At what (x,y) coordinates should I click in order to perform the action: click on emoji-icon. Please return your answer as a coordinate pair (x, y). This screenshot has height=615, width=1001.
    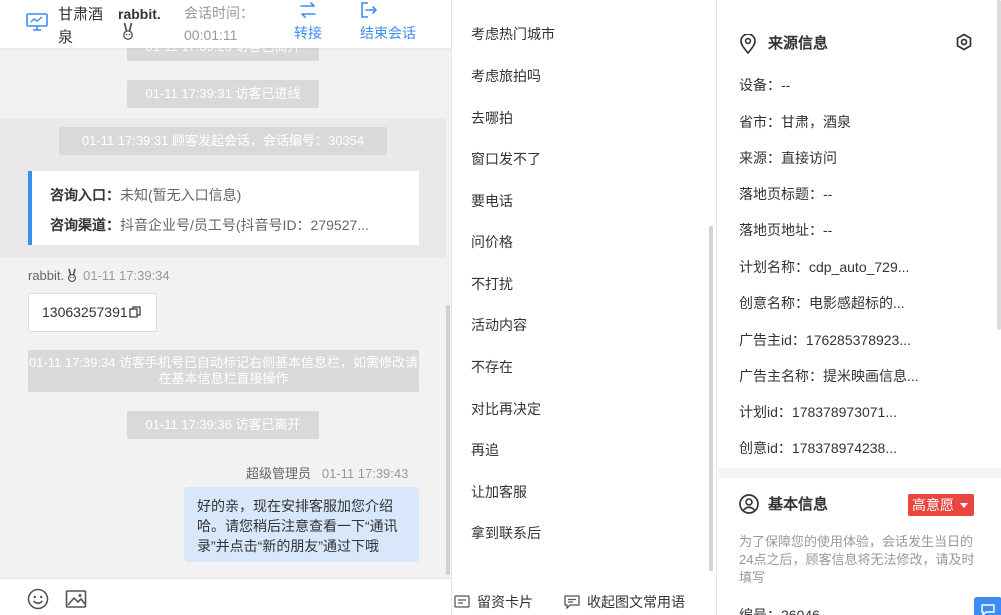
    Looking at the image, I should click on (38, 599).